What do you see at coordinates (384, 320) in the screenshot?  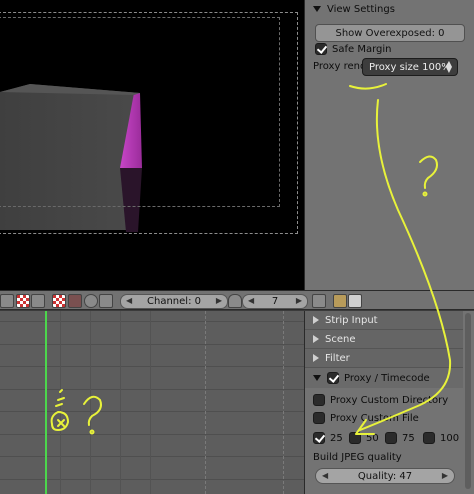 I see `panel-strip-input: Strip Input` at bounding box center [384, 320].